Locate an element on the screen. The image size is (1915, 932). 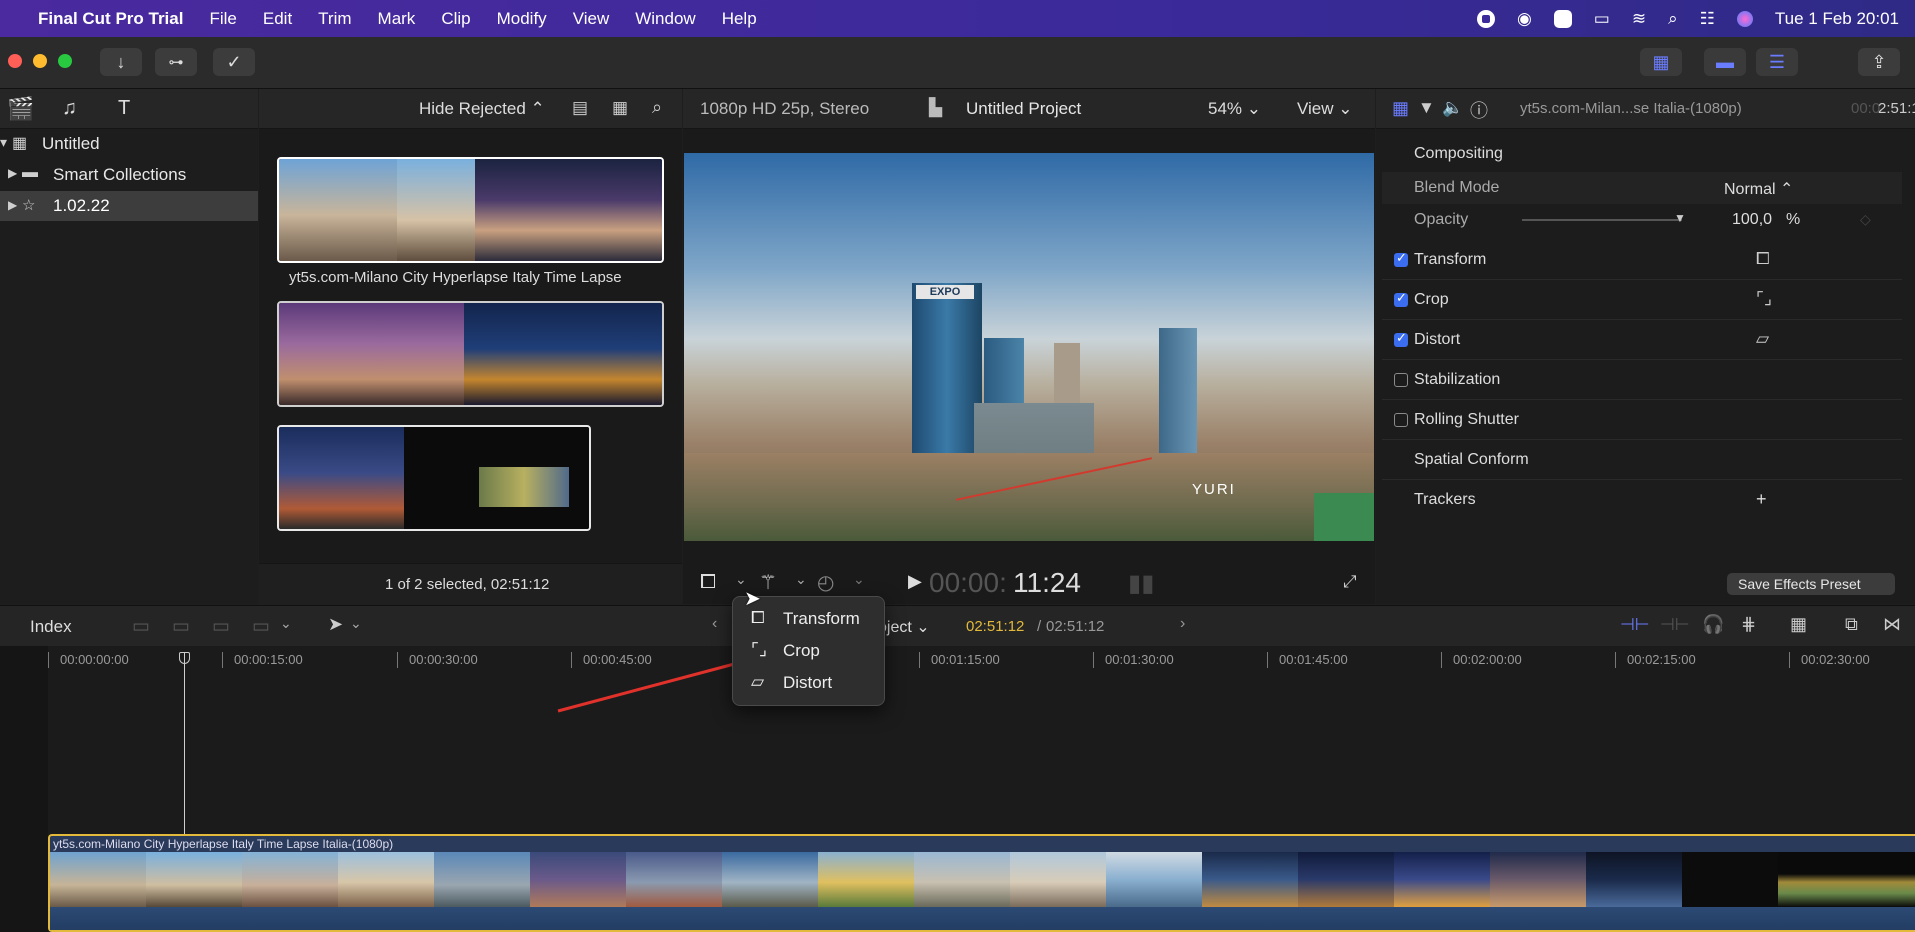
clip-thumbnail is located at coordinates (470, 354).